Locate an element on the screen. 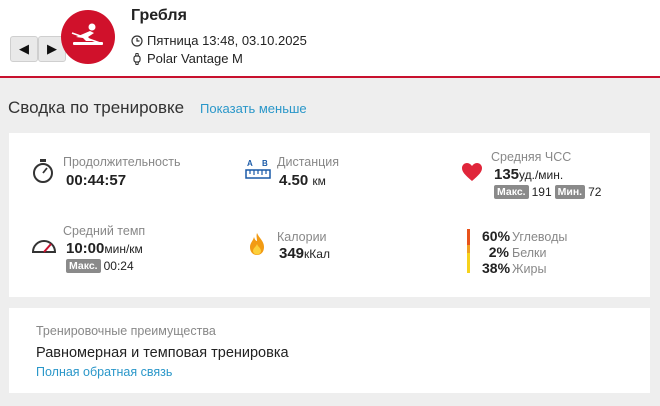  hr-min-chip: Мин. is located at coordinates (570, 192).